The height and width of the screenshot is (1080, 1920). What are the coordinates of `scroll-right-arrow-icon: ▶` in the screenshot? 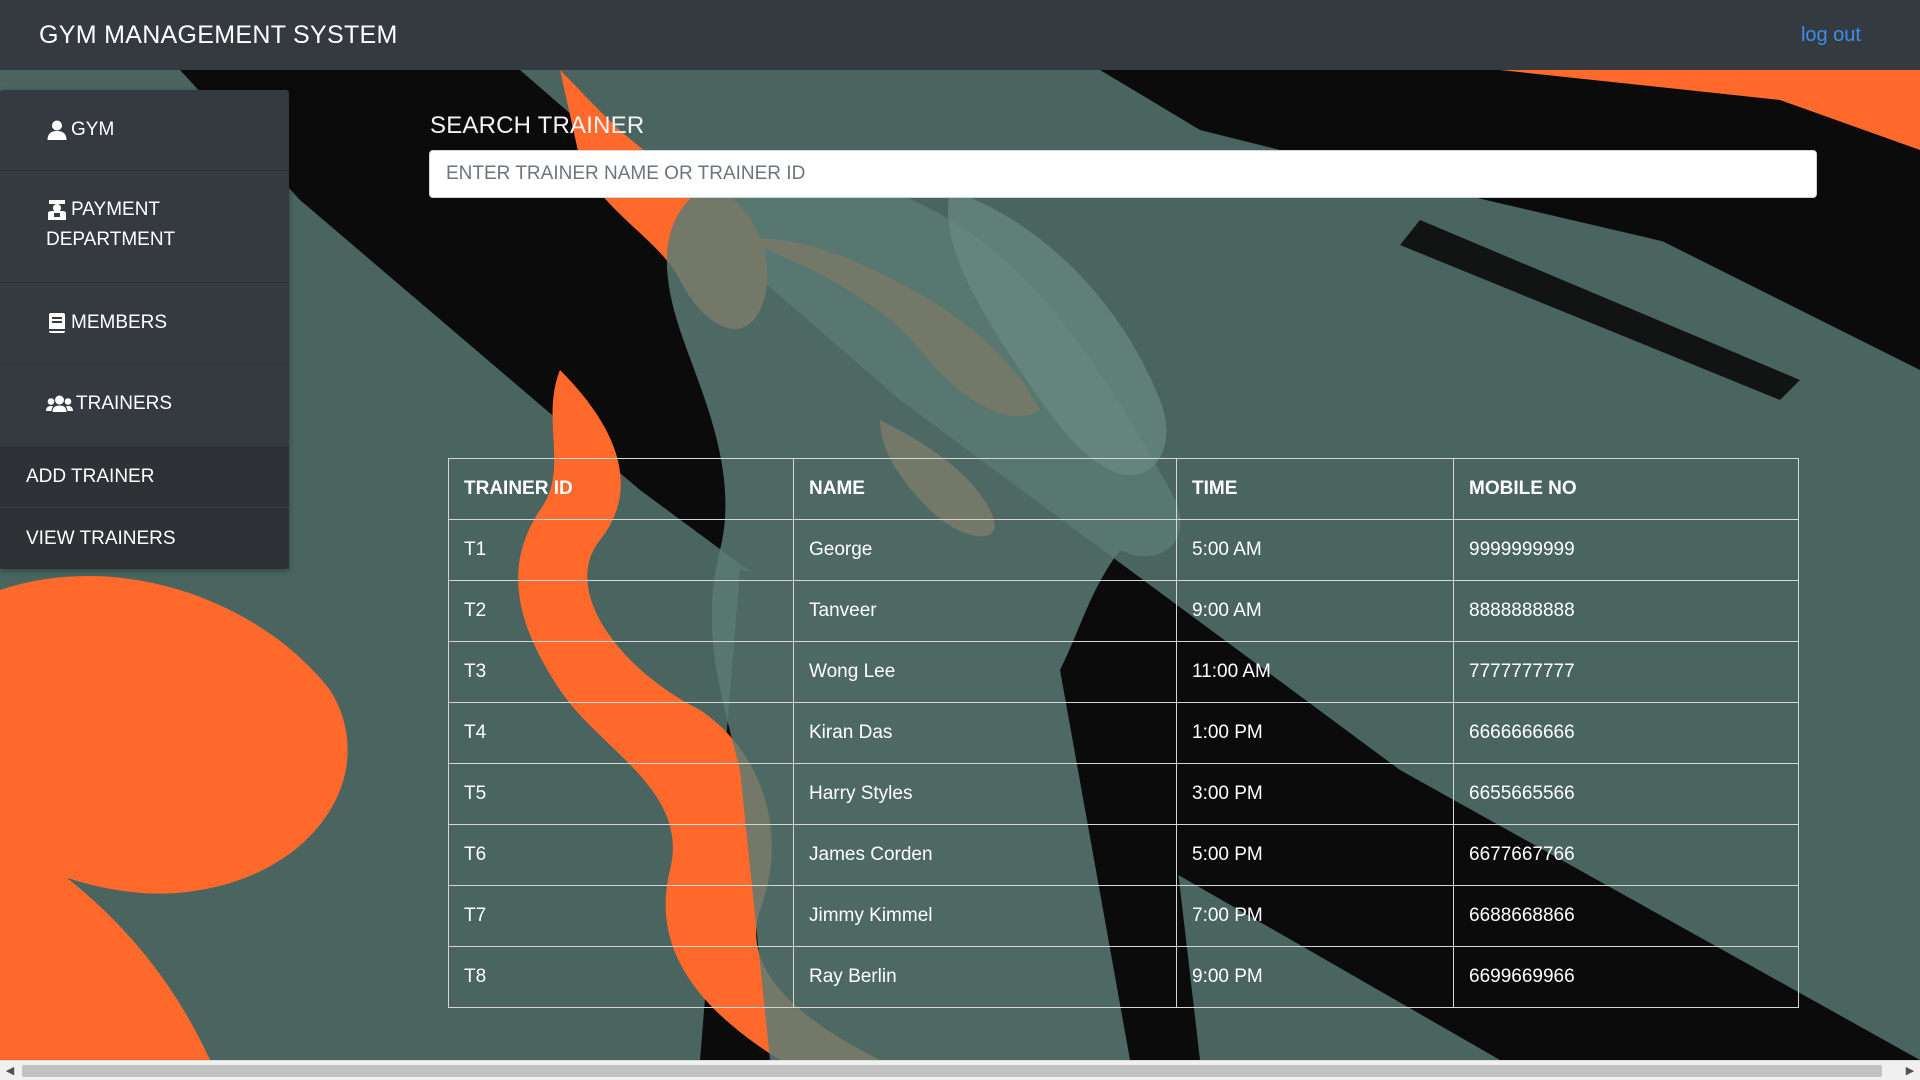 It's located at (1910, 1071).